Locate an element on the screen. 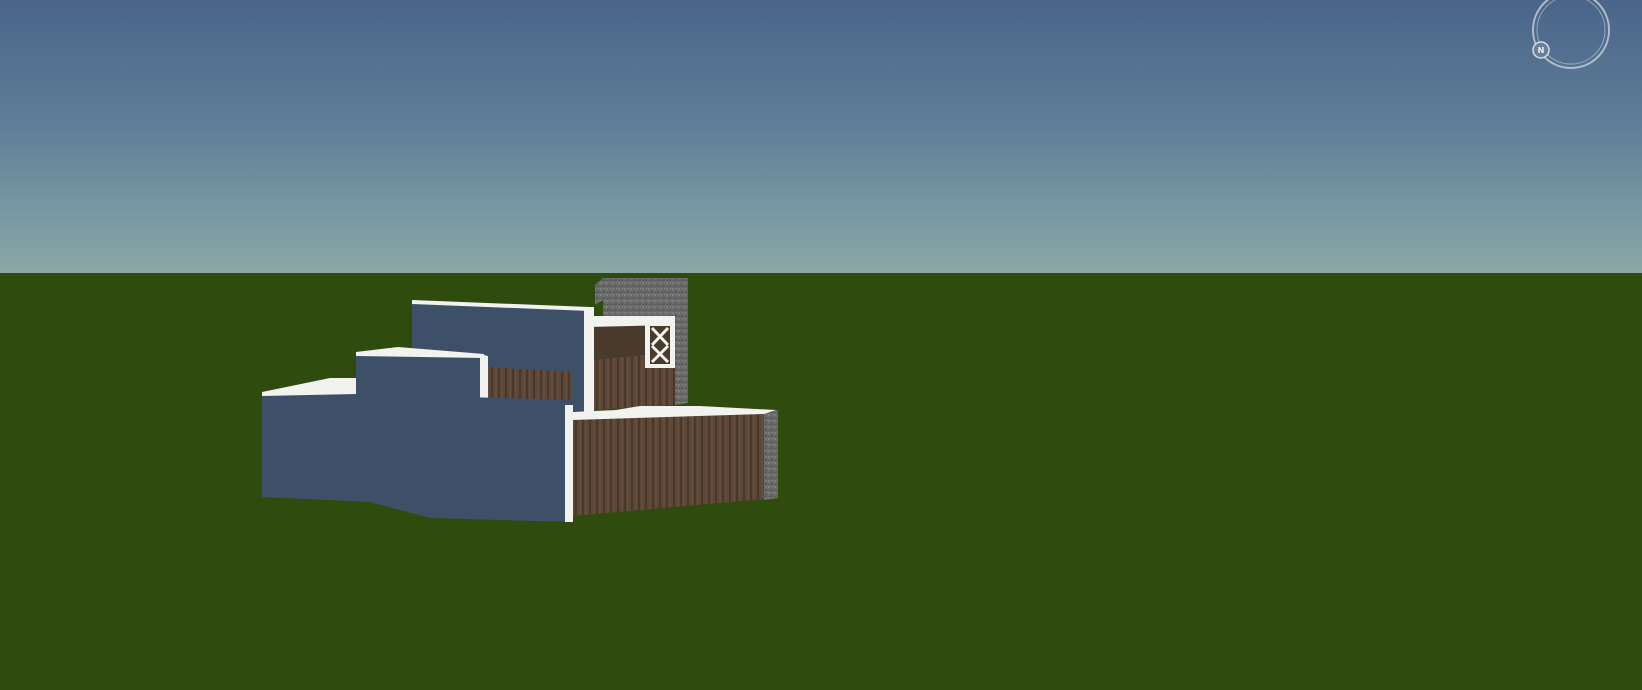  compass-north-label: N is located at coordinates (1541, 50).